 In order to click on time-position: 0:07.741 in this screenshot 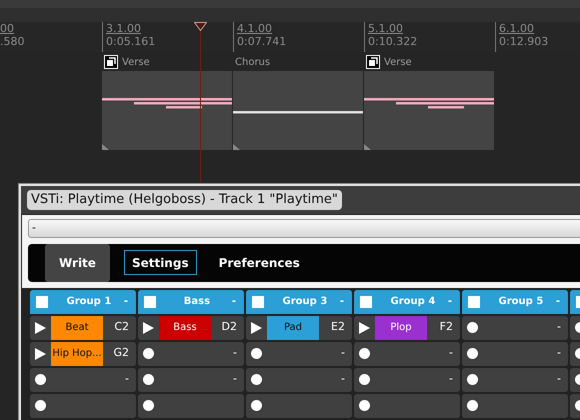, I will do `click(261, 41)`.